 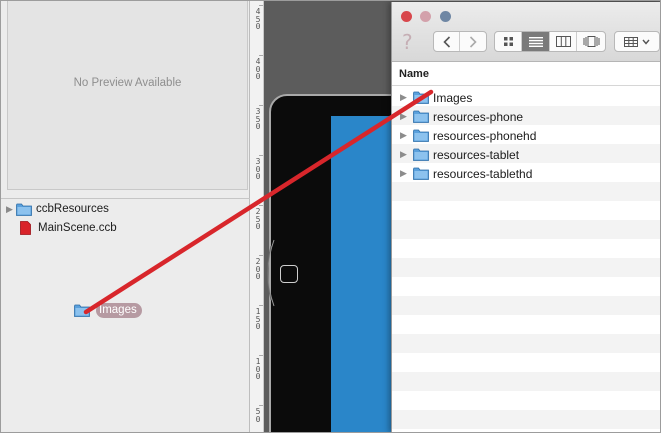 I want to click on help-icon: ?, so click(x=407, y=42).